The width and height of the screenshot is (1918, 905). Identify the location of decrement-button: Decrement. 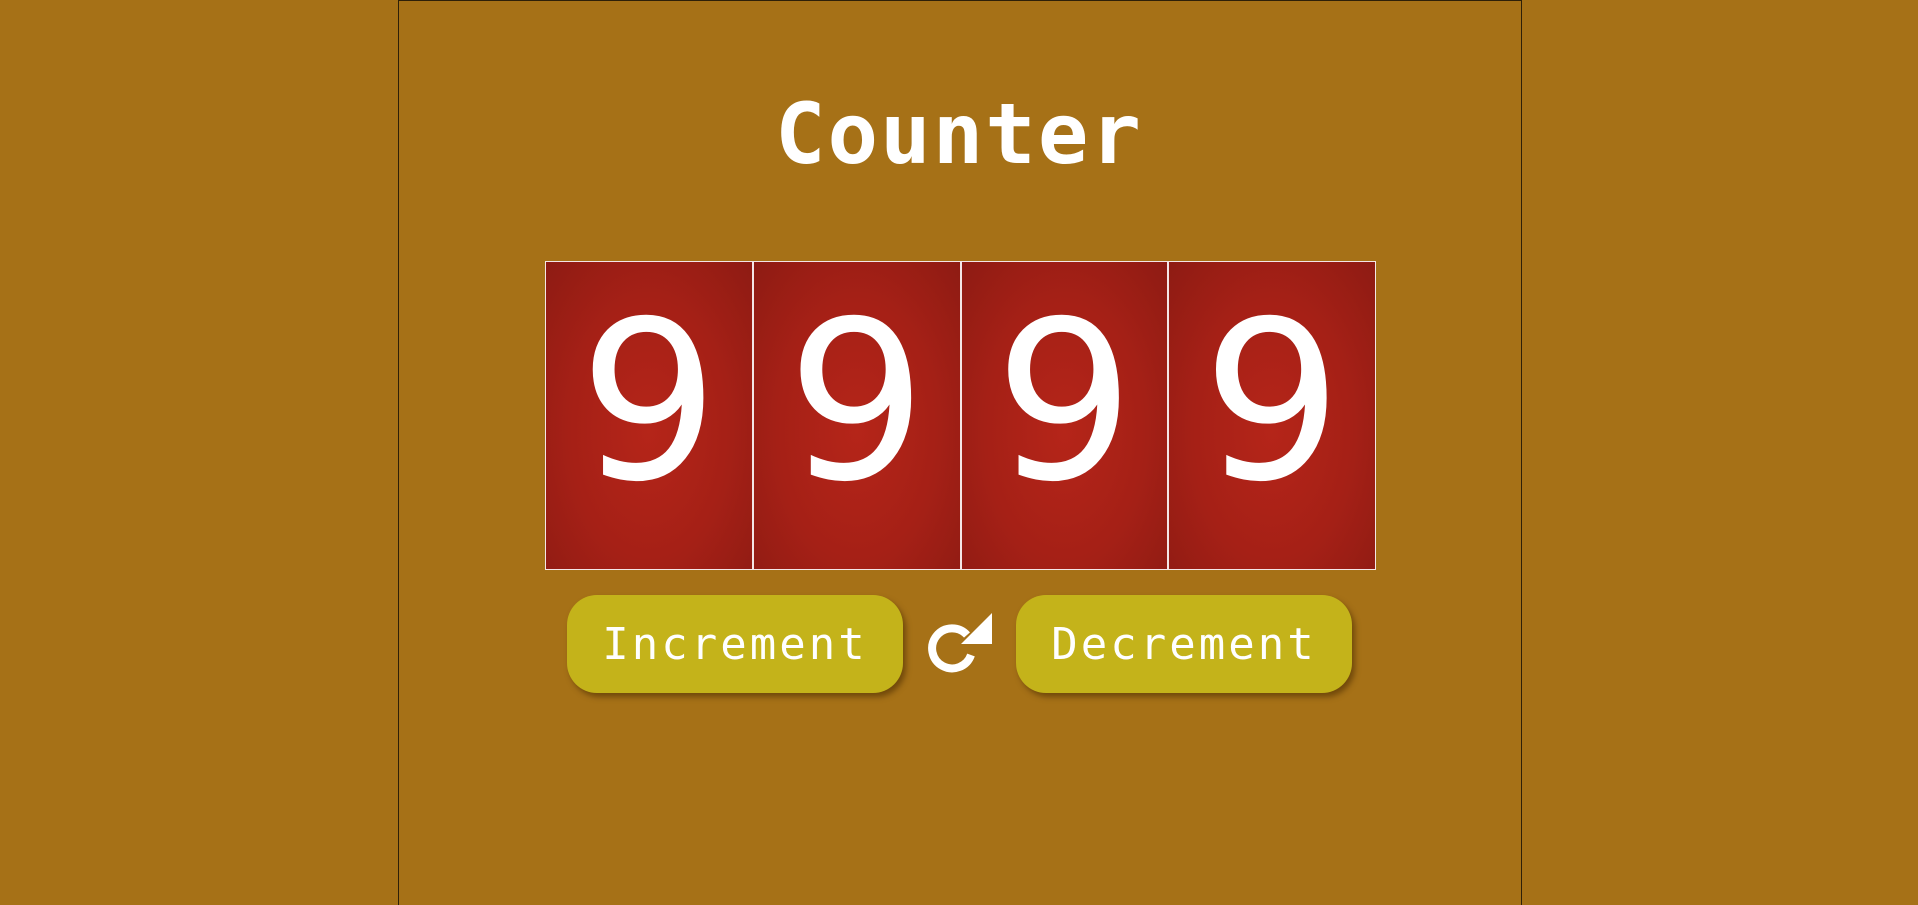
(1184, 644).